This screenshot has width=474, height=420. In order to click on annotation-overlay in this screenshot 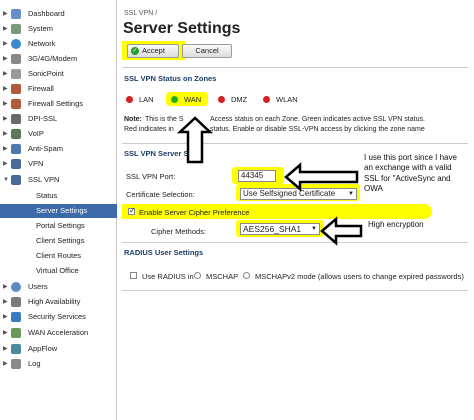, I will do `click(269, 181)`.